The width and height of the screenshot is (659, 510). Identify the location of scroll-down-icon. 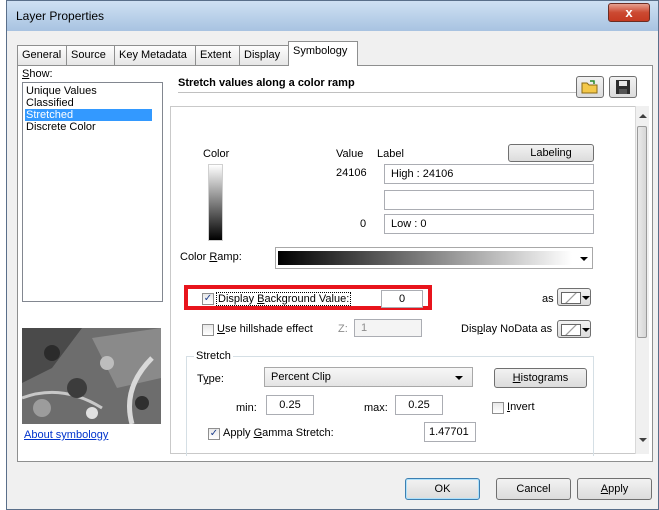
(643, 440).